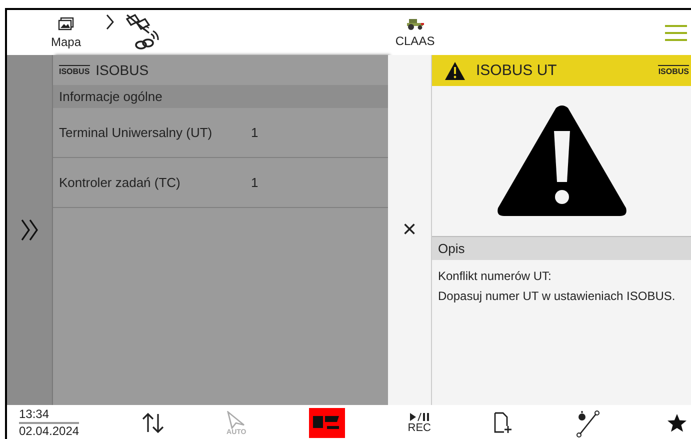 Image resolution: width=691 pixels, height=439 pixels. What do you see at coordinates (327, 423) in the screenshot?
I see `machine-control-icon` at bounding box center [327, 423].